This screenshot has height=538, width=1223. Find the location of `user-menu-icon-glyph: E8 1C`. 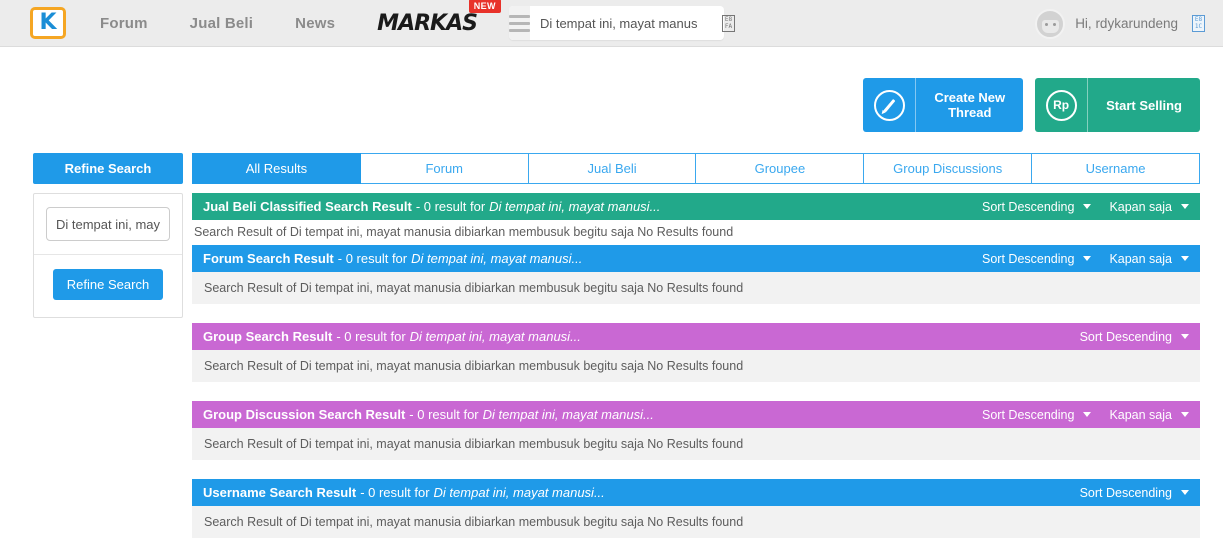

user-menu-icon-glyph: E8 1C is located at coordinates (1198, 23).